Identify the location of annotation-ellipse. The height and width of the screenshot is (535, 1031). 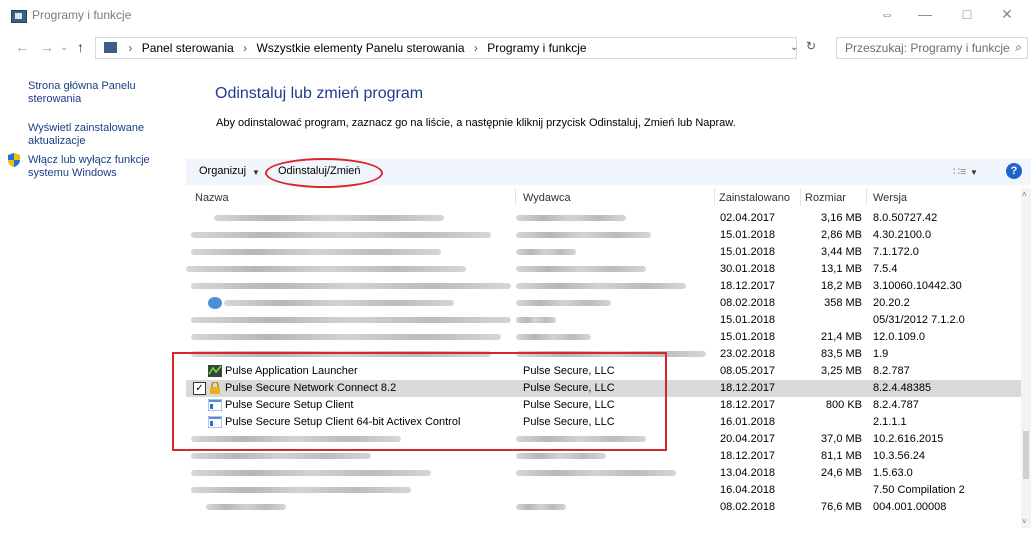
(324, 173).